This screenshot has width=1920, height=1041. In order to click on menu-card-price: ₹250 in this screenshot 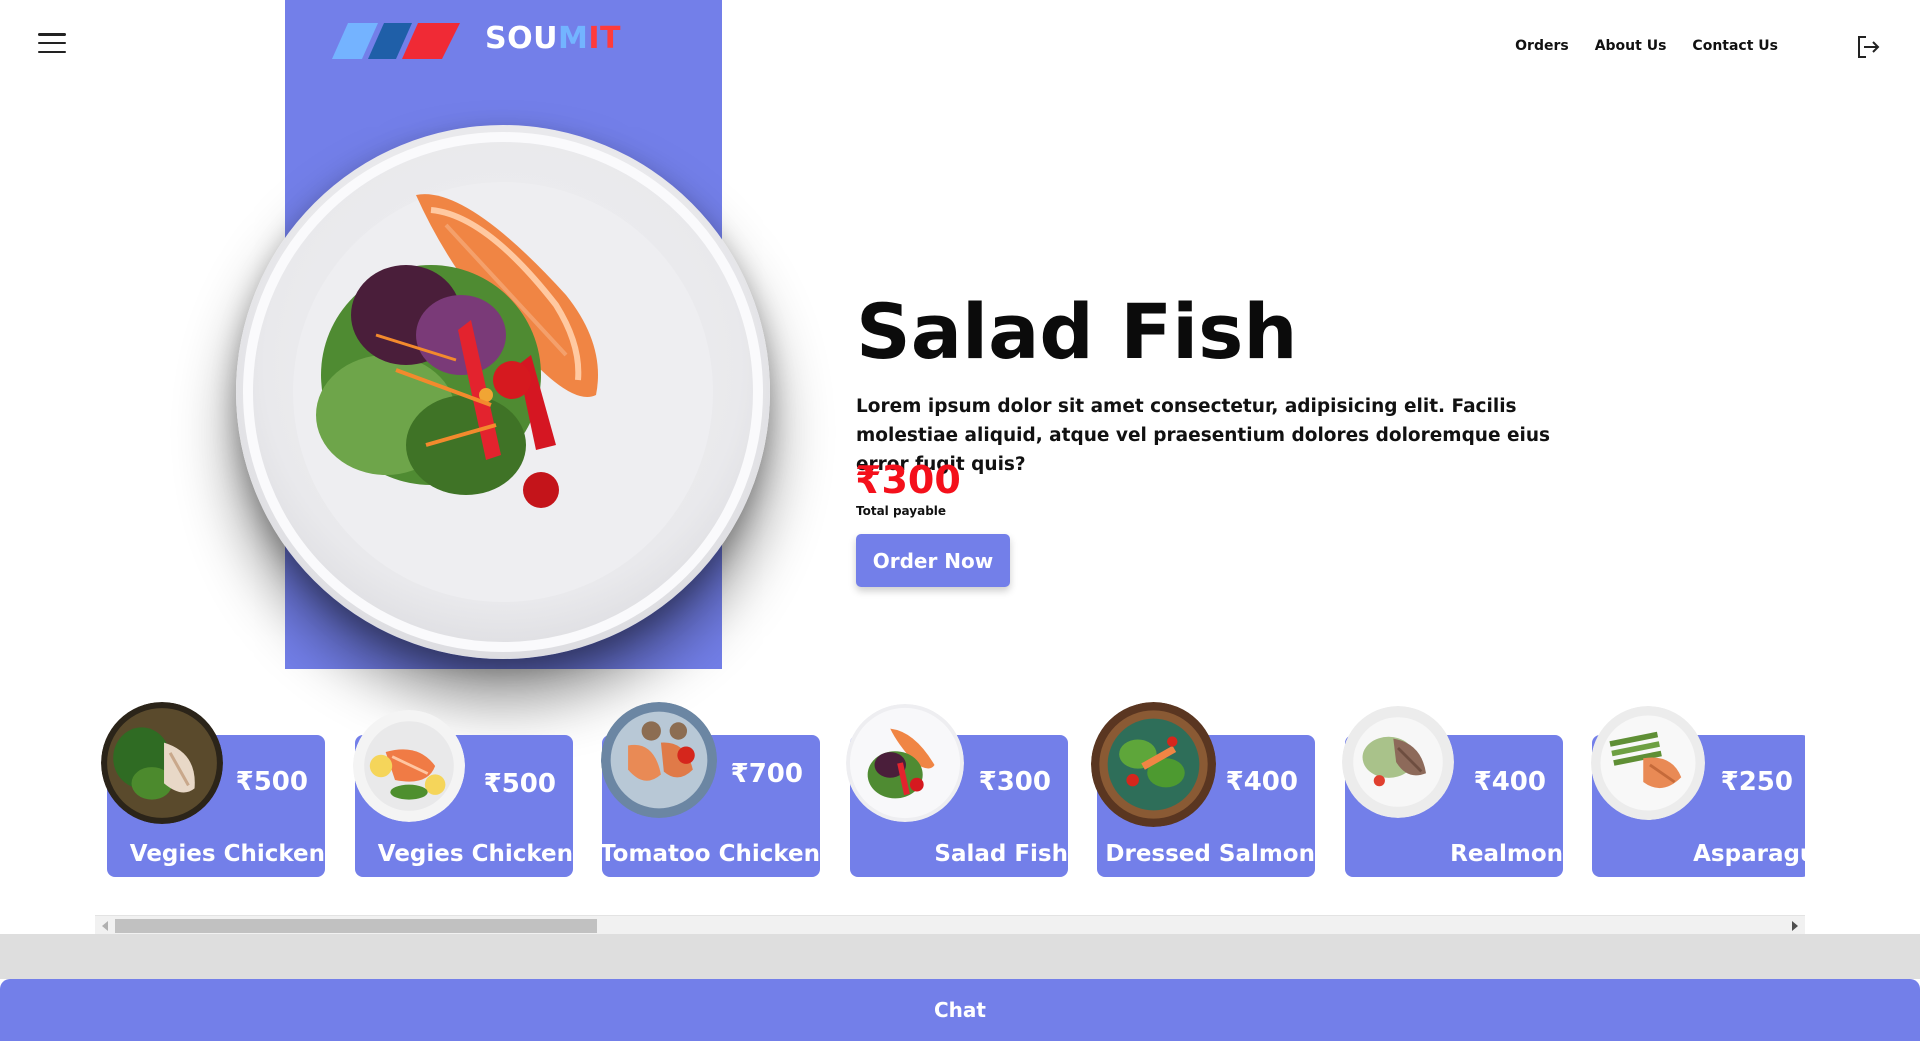, I will do `click(1756, 782)`.